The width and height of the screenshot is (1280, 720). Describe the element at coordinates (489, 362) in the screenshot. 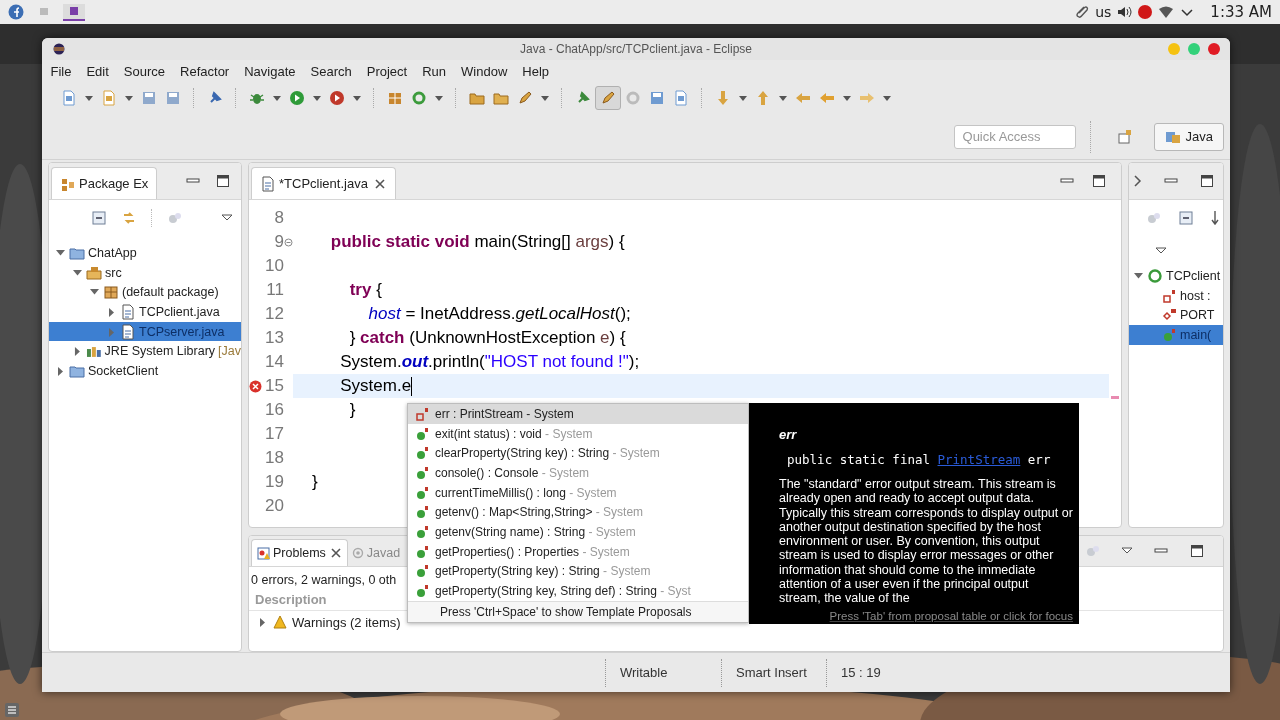

I see `code-line: System.out.println("HOST not found !");` at that location.